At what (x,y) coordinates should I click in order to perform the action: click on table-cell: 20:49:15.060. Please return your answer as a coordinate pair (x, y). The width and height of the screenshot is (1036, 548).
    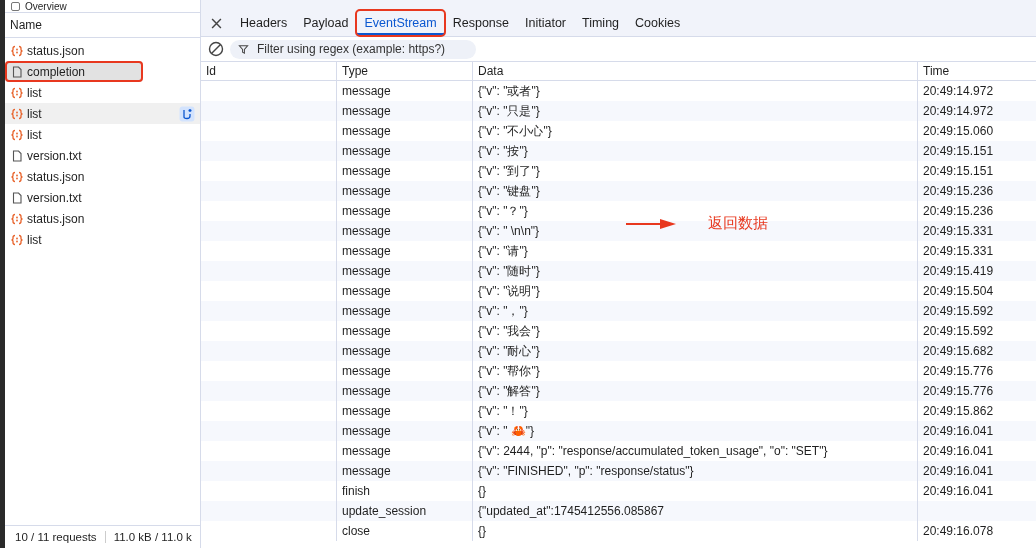
    Looking at the image, I should click on (958, 131).